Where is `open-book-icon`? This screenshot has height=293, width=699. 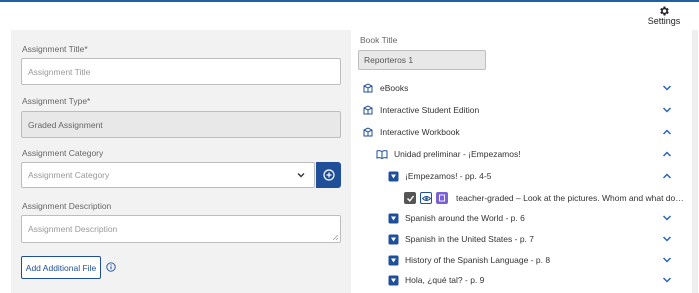 open-book-icon is located at coordinates (382, 154).